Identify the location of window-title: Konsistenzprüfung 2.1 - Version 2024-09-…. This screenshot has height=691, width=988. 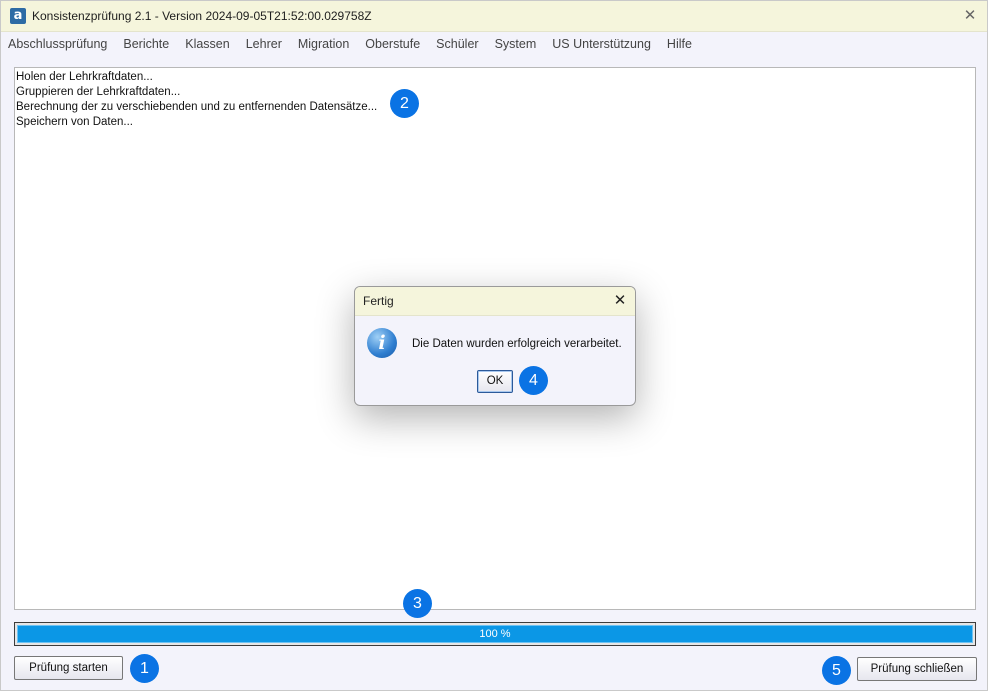
(202, 16).